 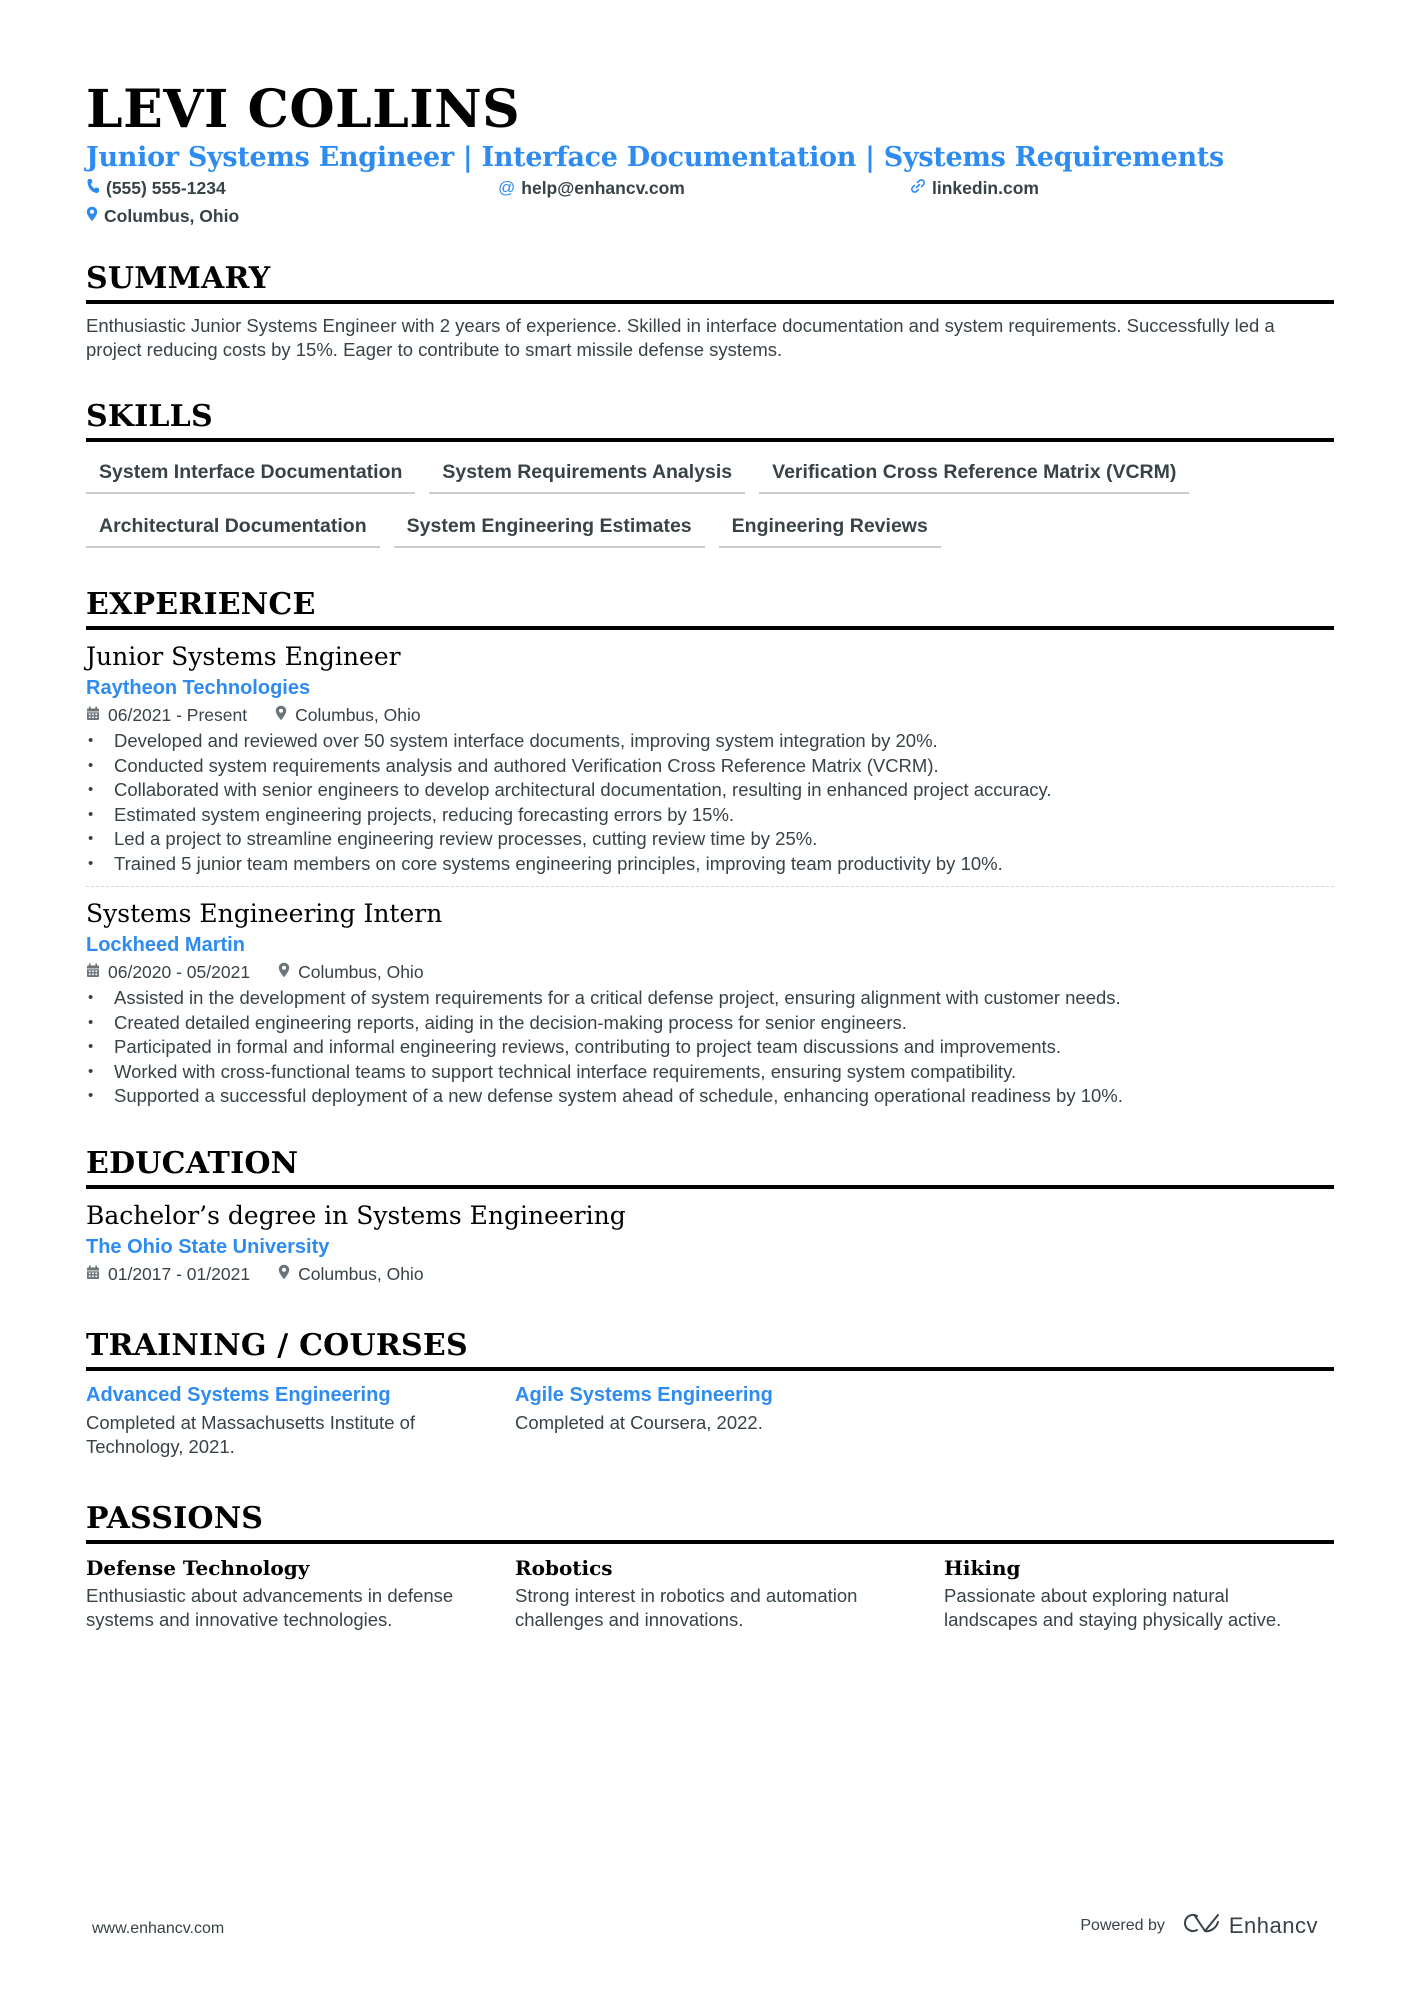 I want to click on summary-heading: SUMMARY, so click(x=710, y=282).